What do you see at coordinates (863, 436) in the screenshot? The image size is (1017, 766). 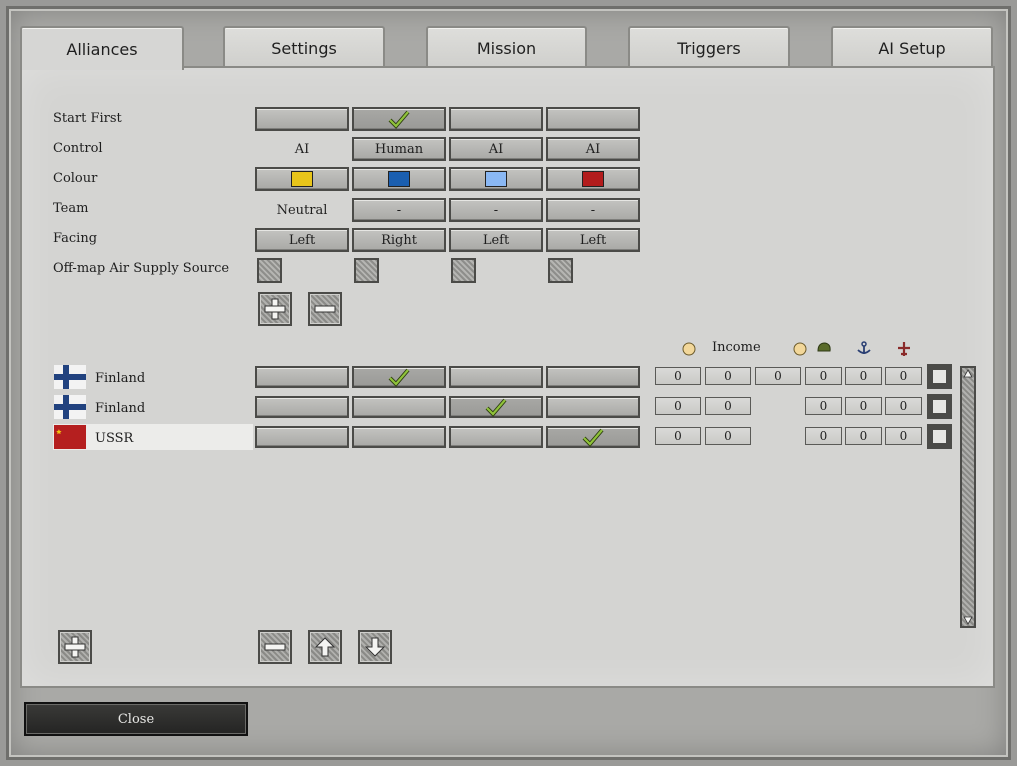 I see `player-3-naval-field: 0` at bounding box center [863, 436].